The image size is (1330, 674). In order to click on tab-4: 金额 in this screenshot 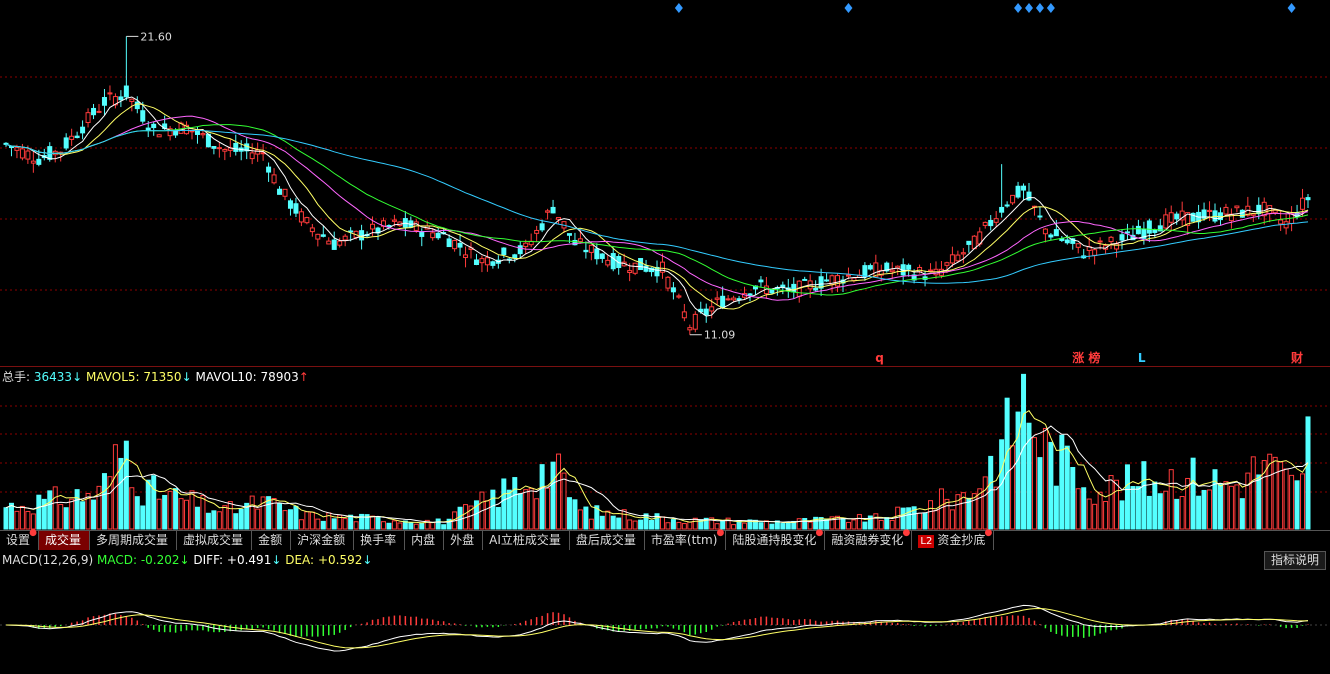, I will do `click(272, 540)`.